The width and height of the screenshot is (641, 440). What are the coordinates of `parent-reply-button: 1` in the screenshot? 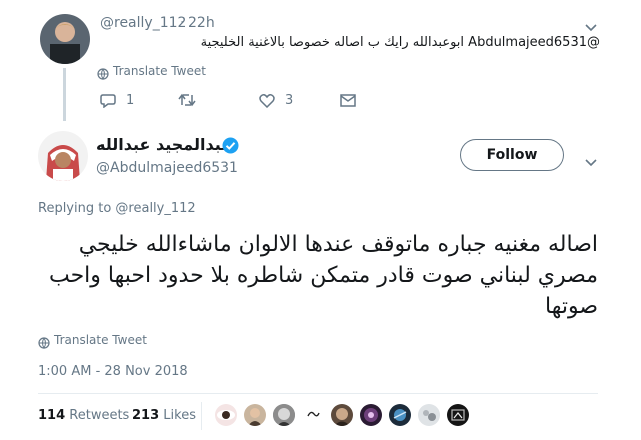 It's located at (117, 100).